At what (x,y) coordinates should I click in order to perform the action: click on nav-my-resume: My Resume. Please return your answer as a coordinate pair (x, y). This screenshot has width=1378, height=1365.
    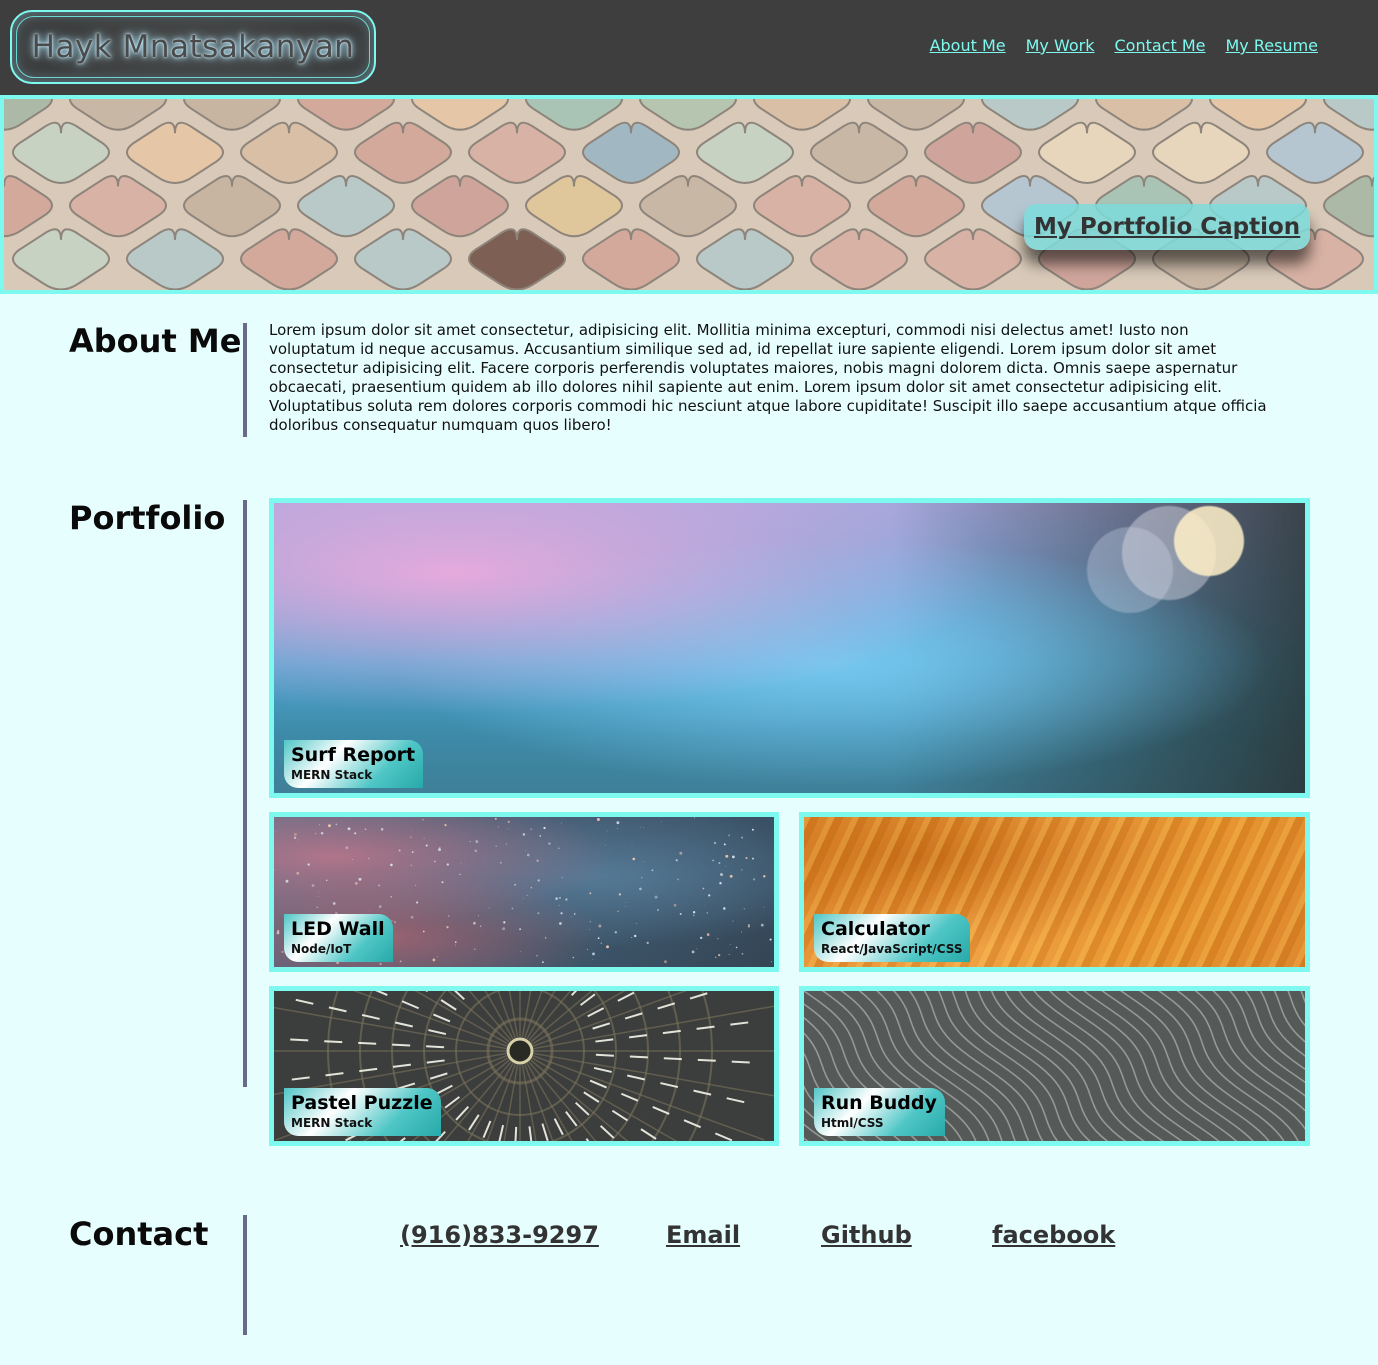
    Looking at the image, I should click on (1271, 45).